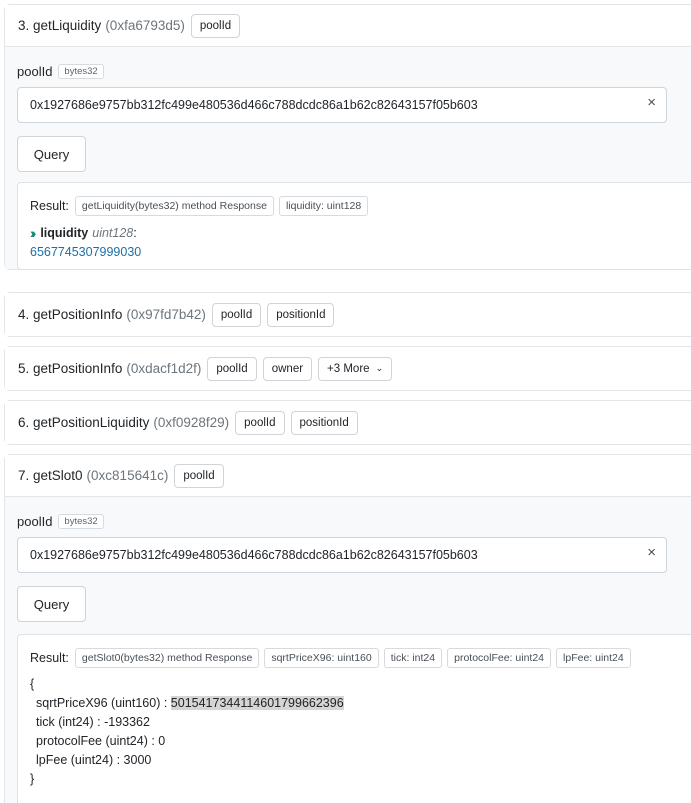  What do you see at coordinates (70, 314) in the screenshot?
I see `function-name: 4. getPositionInfo` at bounding box center [70, 314].